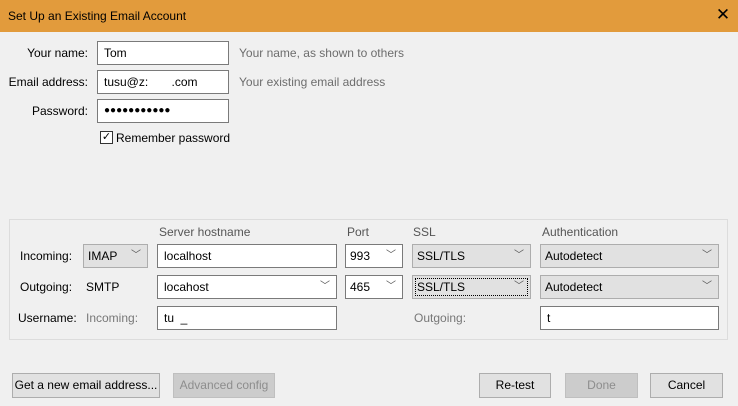 This screenshot has width=738, height=406. What do you see at coordinates (629, 318) in the screenshot?
I see `outgoing-username-input: t` at bounding box center [629, 318].